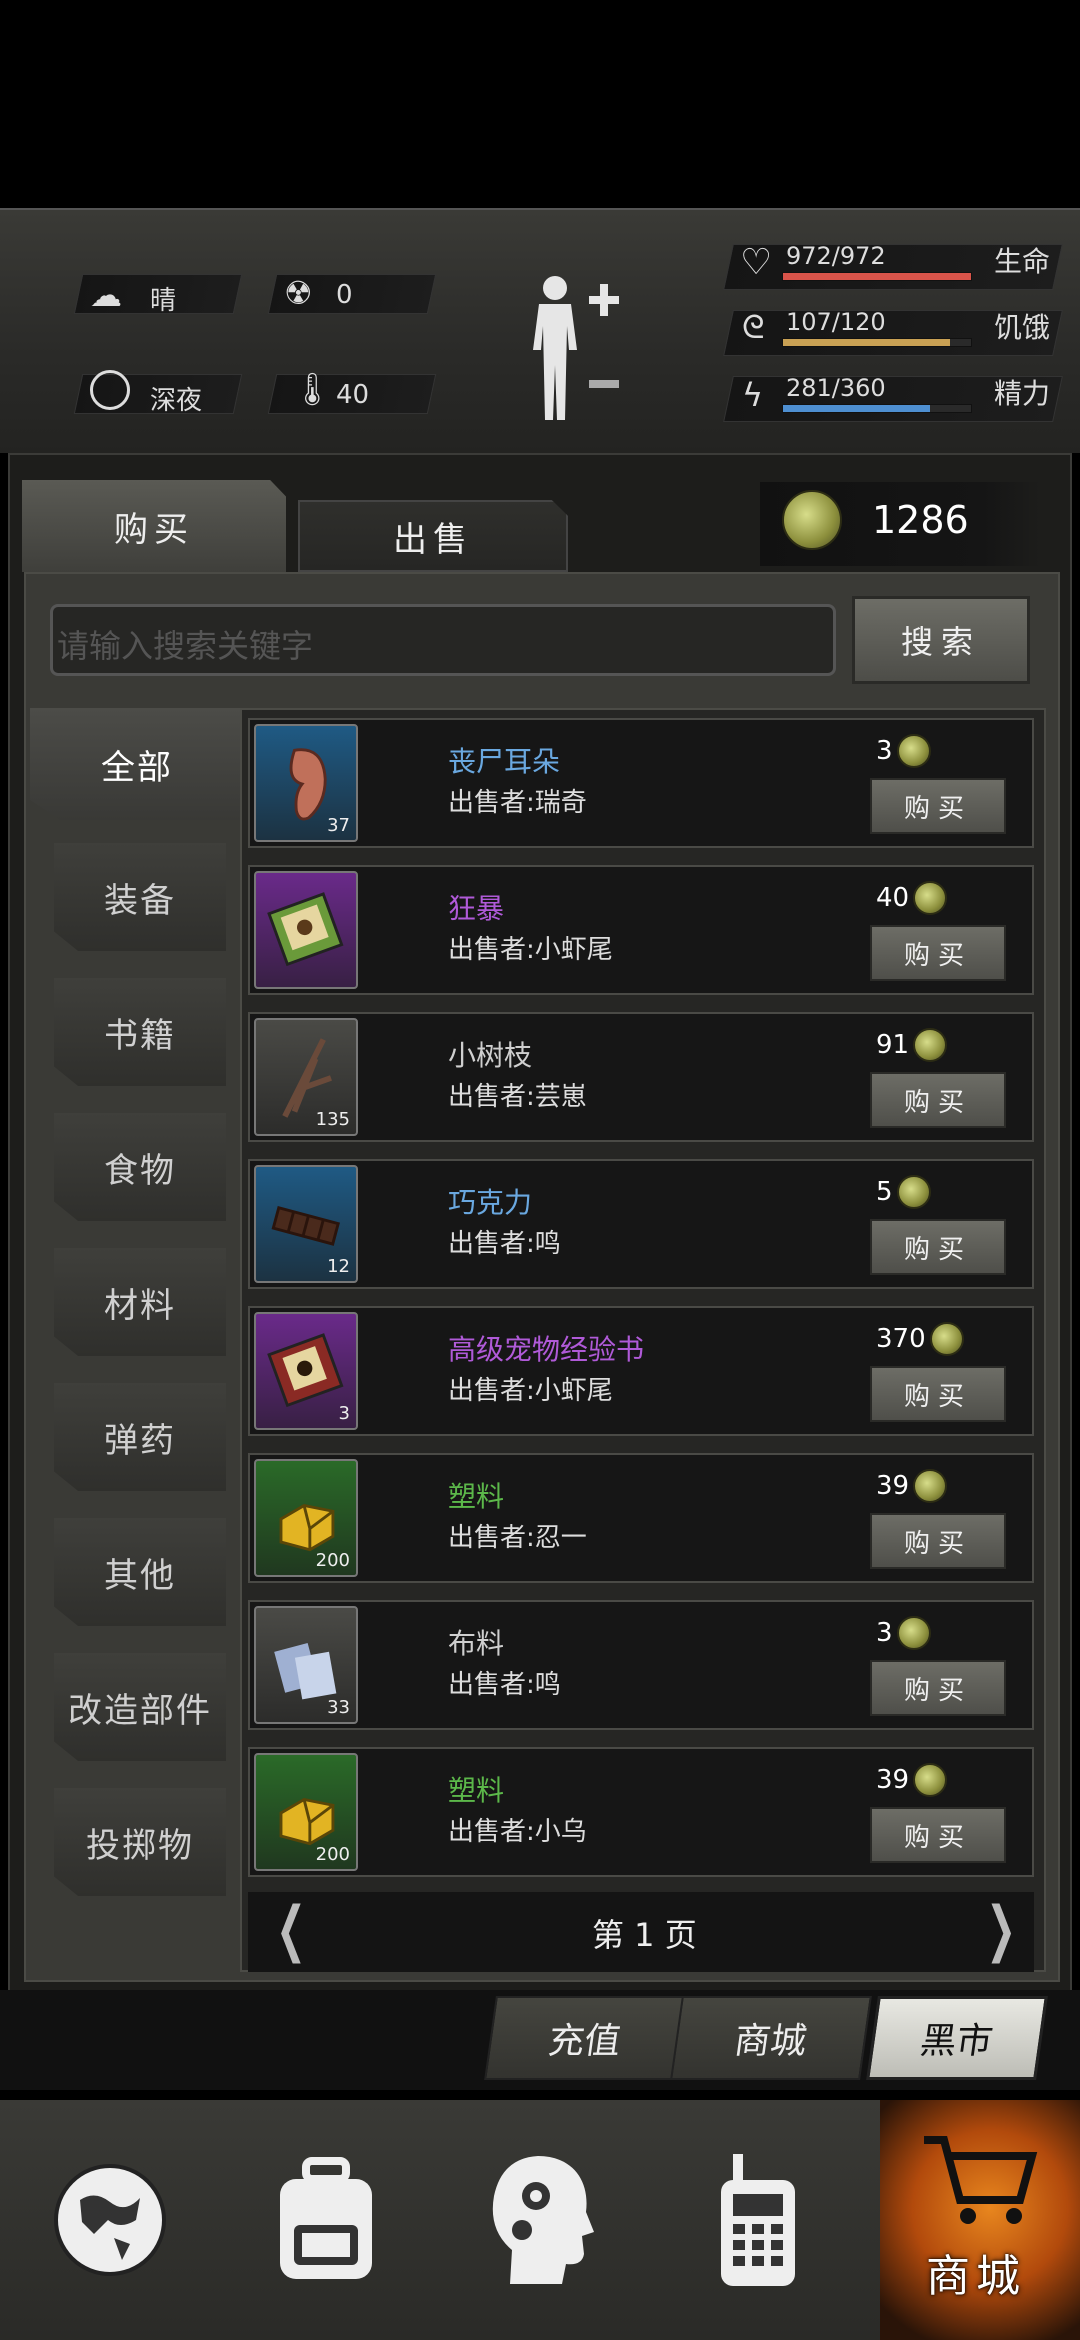 This screenshot has width=1080, height=2340. I want to click on tab-mall: 商城, so click(771, 2038).